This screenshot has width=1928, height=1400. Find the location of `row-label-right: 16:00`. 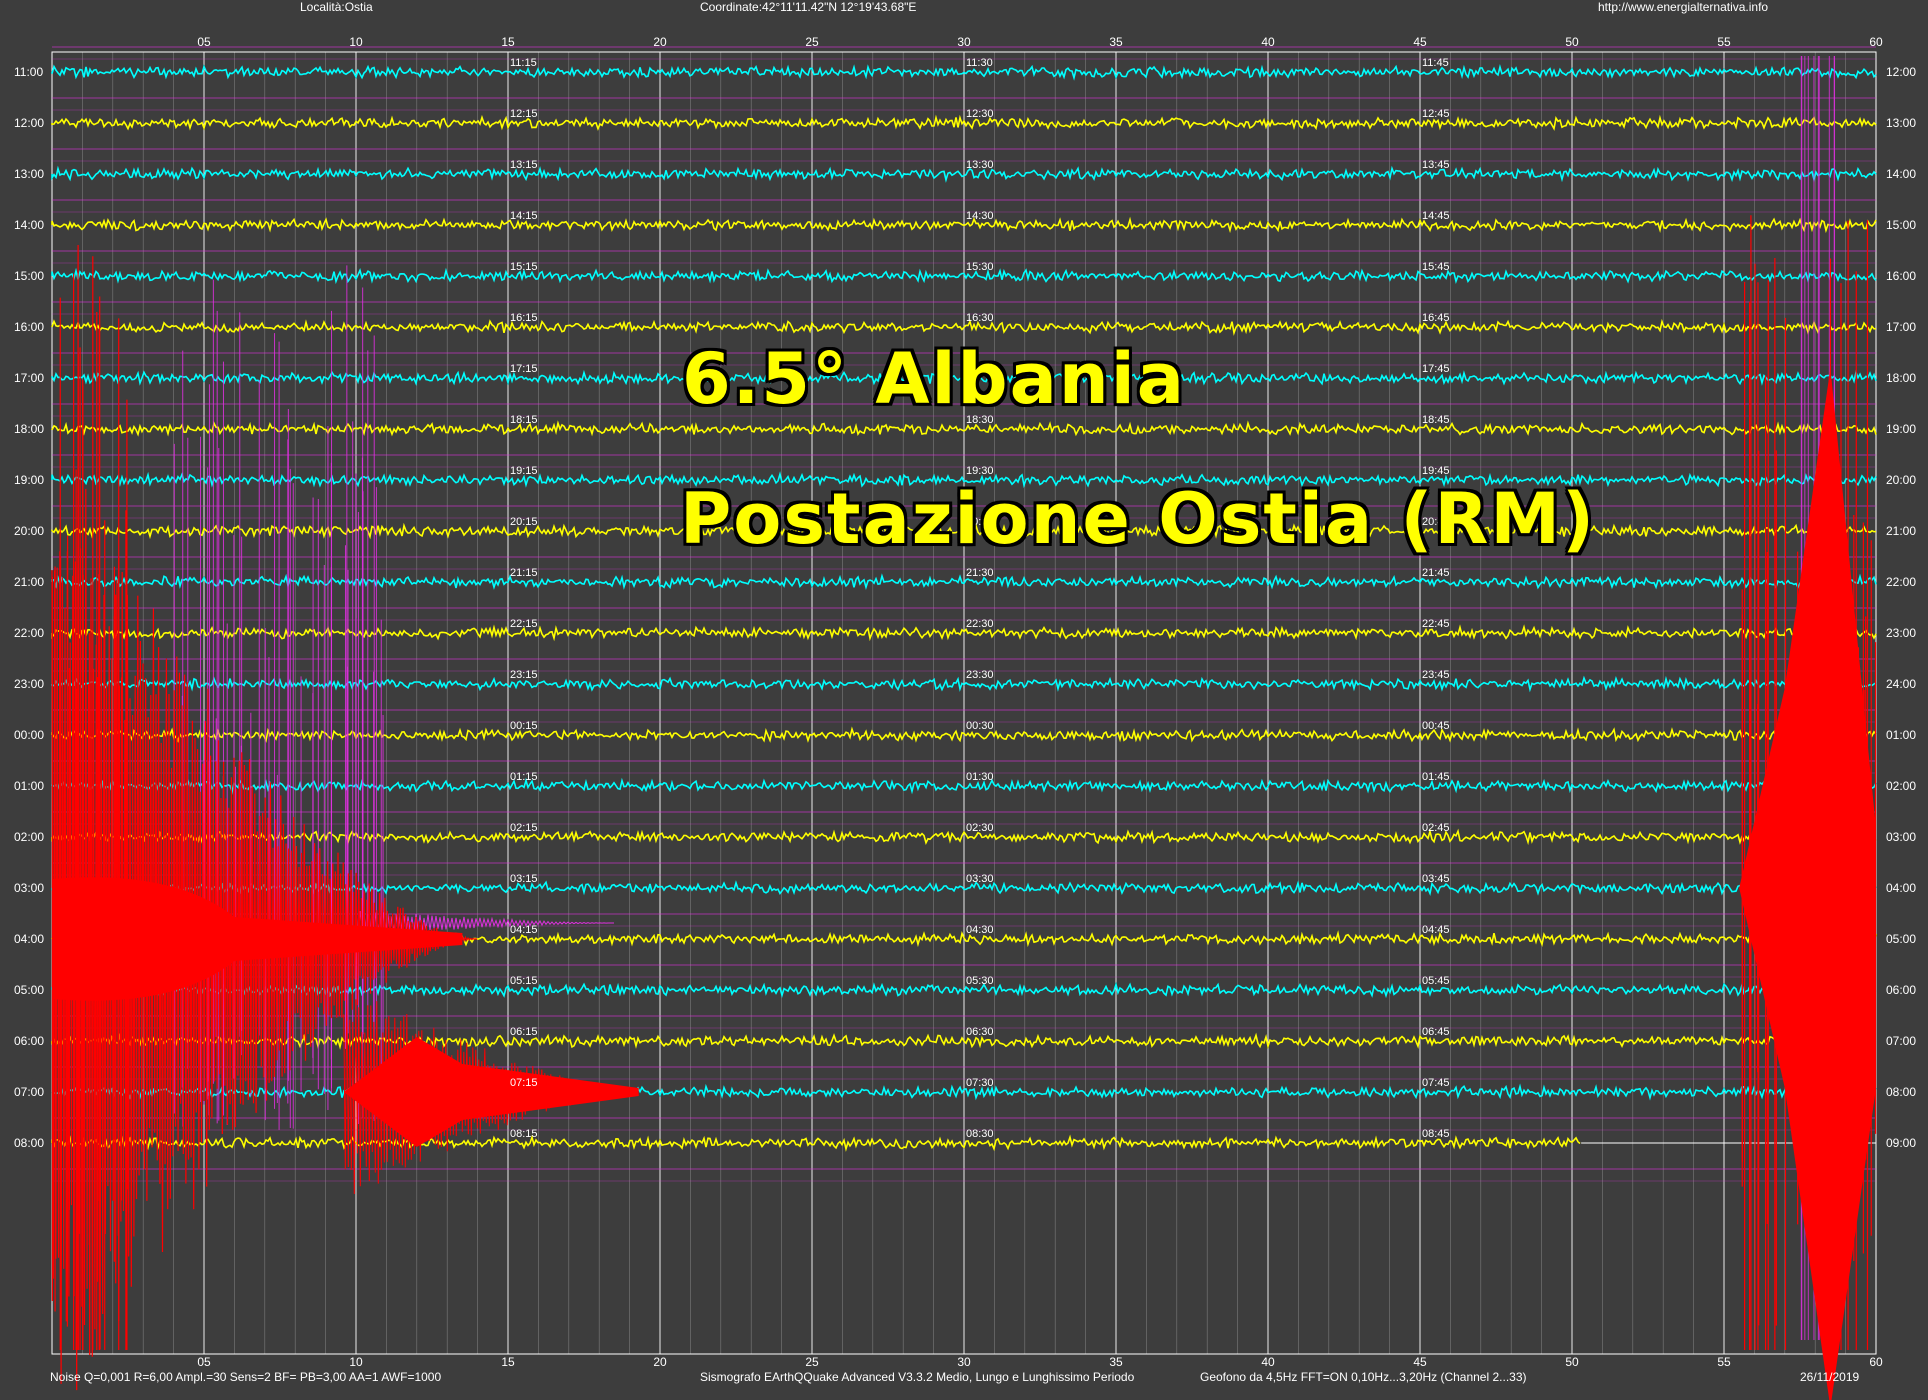

row-label-right: 16:00 is located at coordinates (1901, 276).